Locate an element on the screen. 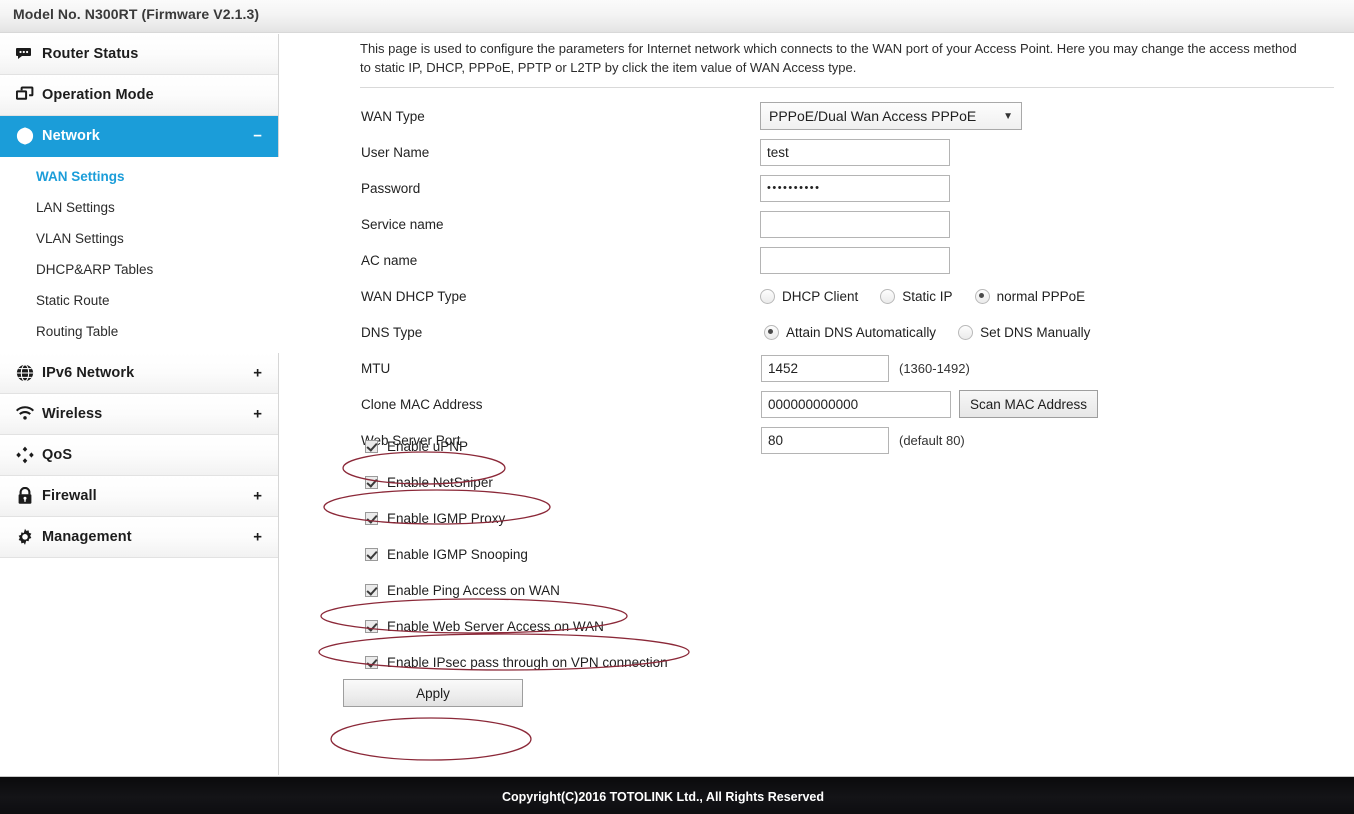 The width and height of the screenshot is (1354, 814). radio-option-static-ip: Static IP is located at coordinates (916, 296).